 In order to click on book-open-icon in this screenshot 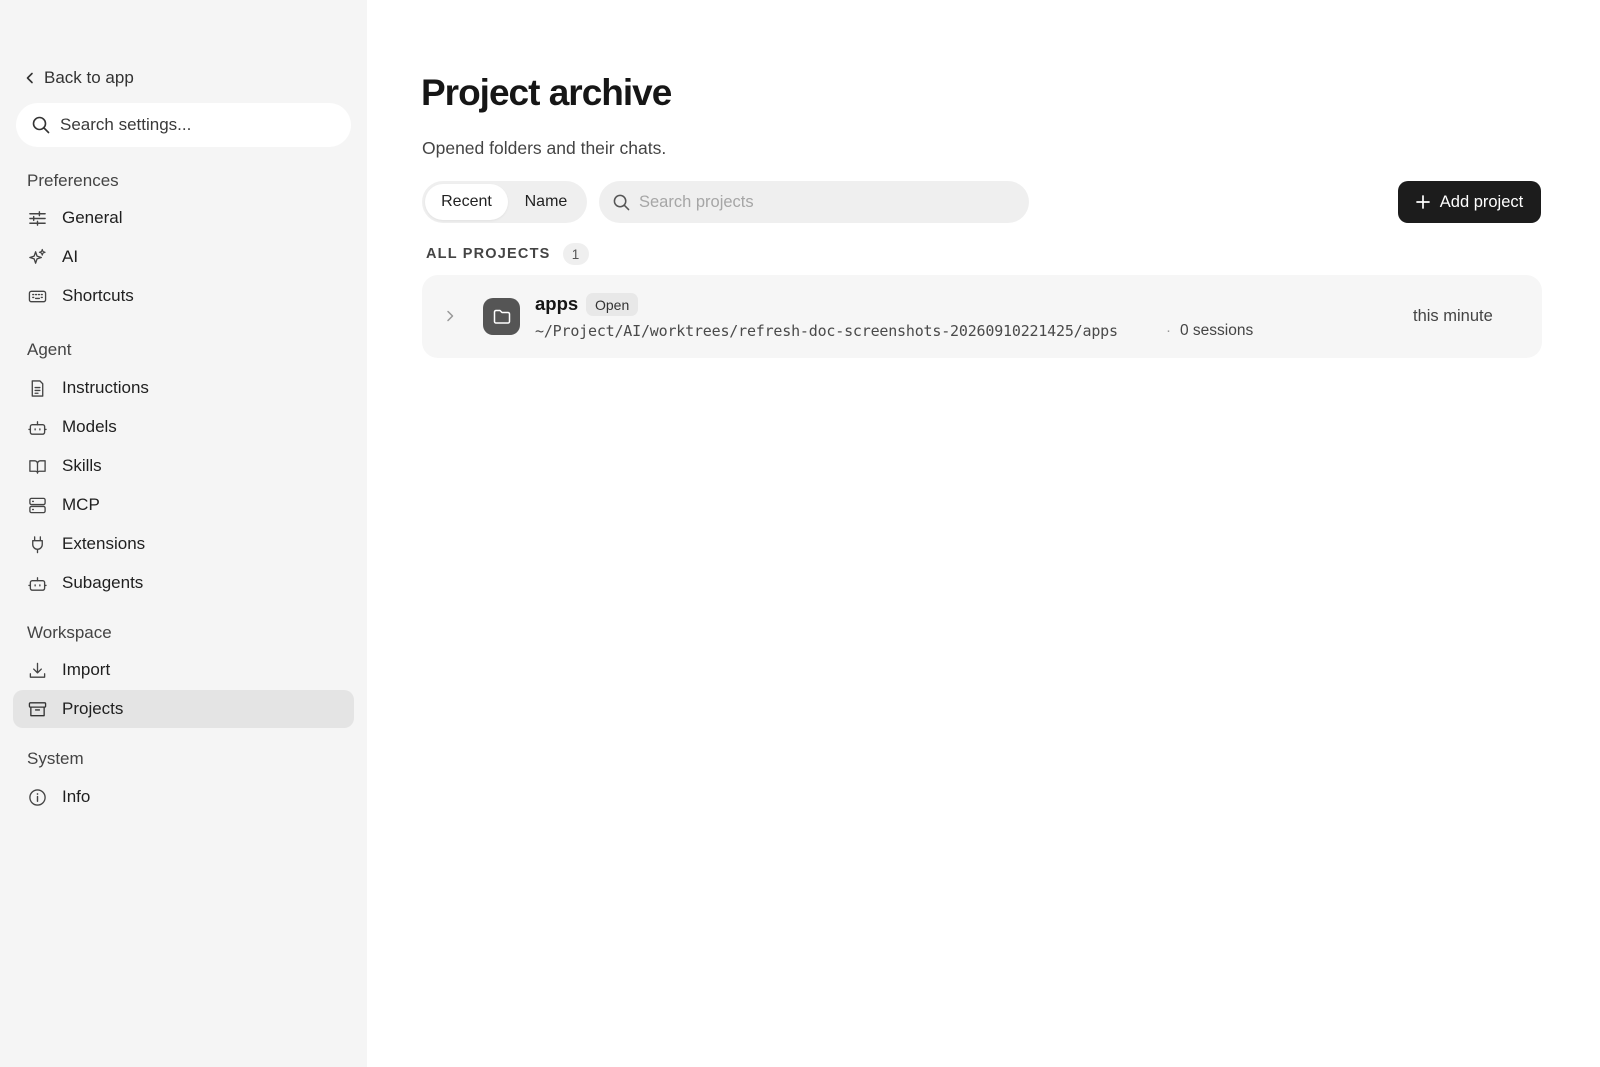, I will do `click(37, 466)`.